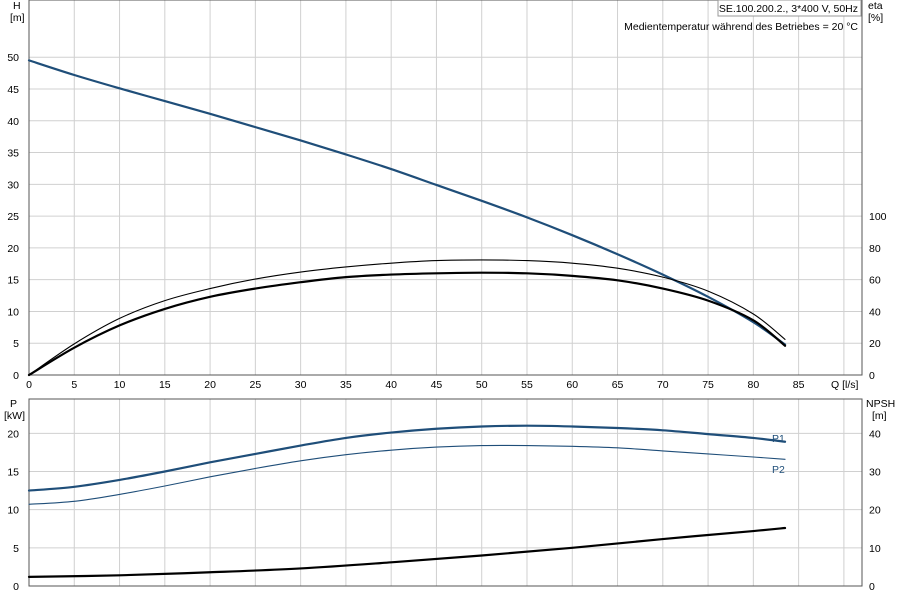 Image resolution: width=900 pixels, height=600 pixels. Describe the element at coordinates (880, 404) in the screenshot. I see `npsh-axis-name: NPSH` at that location.